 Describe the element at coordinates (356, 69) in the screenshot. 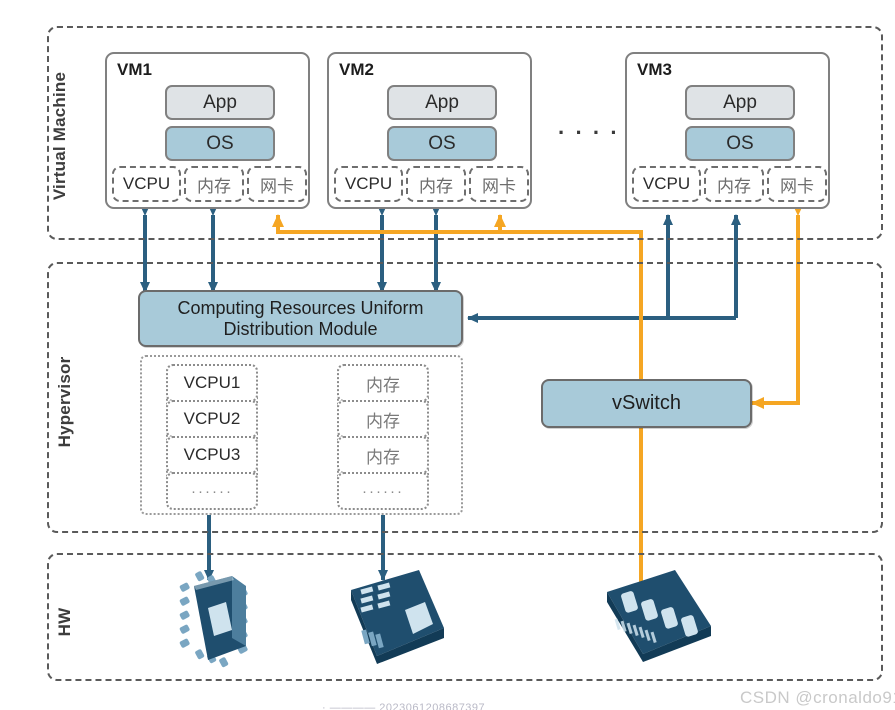

I see `vm-title: VM2` at that location.